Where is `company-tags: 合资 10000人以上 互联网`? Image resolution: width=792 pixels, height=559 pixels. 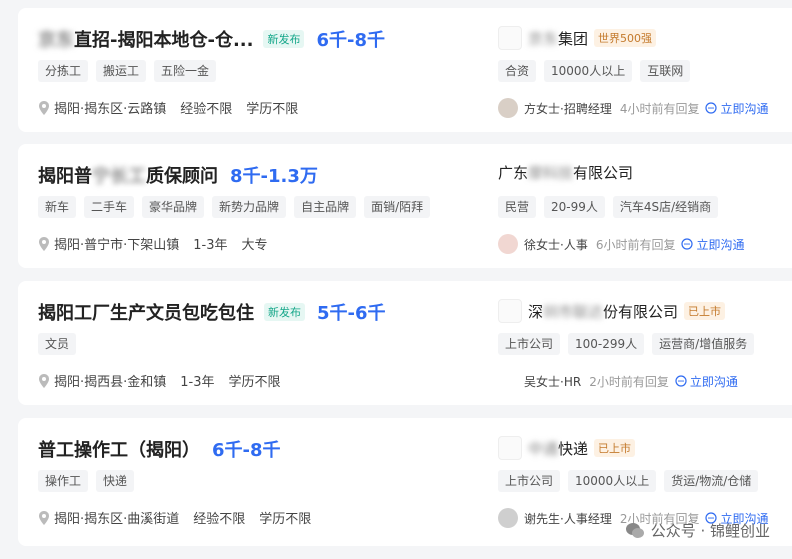 company-tags: 合资 10000人以上 互联网 is located at coordinates (598, 71).